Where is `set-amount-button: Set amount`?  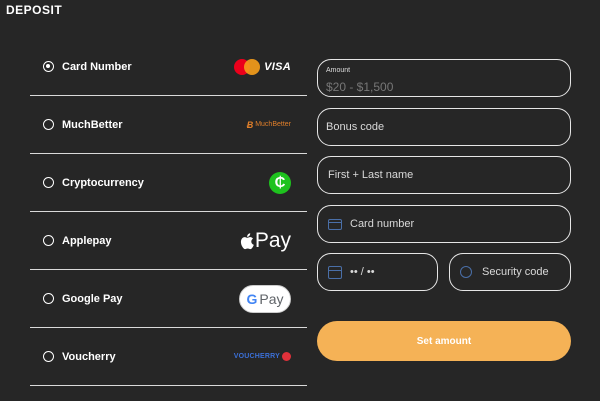 set-amount-button: Set amount is located at coordinates (444, 341).